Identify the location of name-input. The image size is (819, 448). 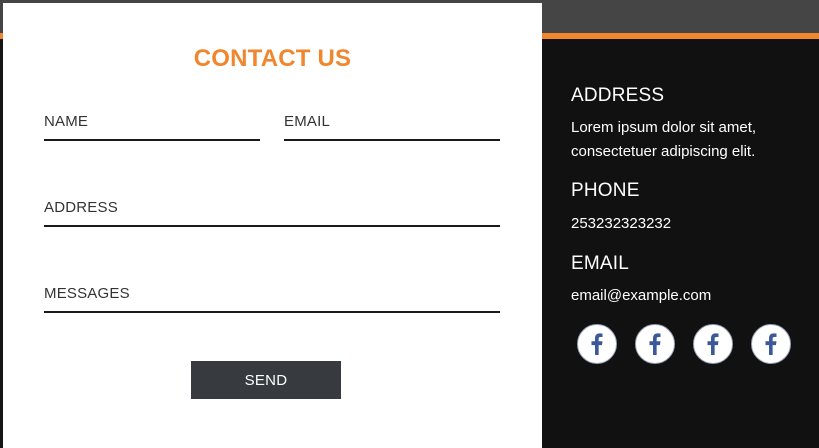
(152, 126).